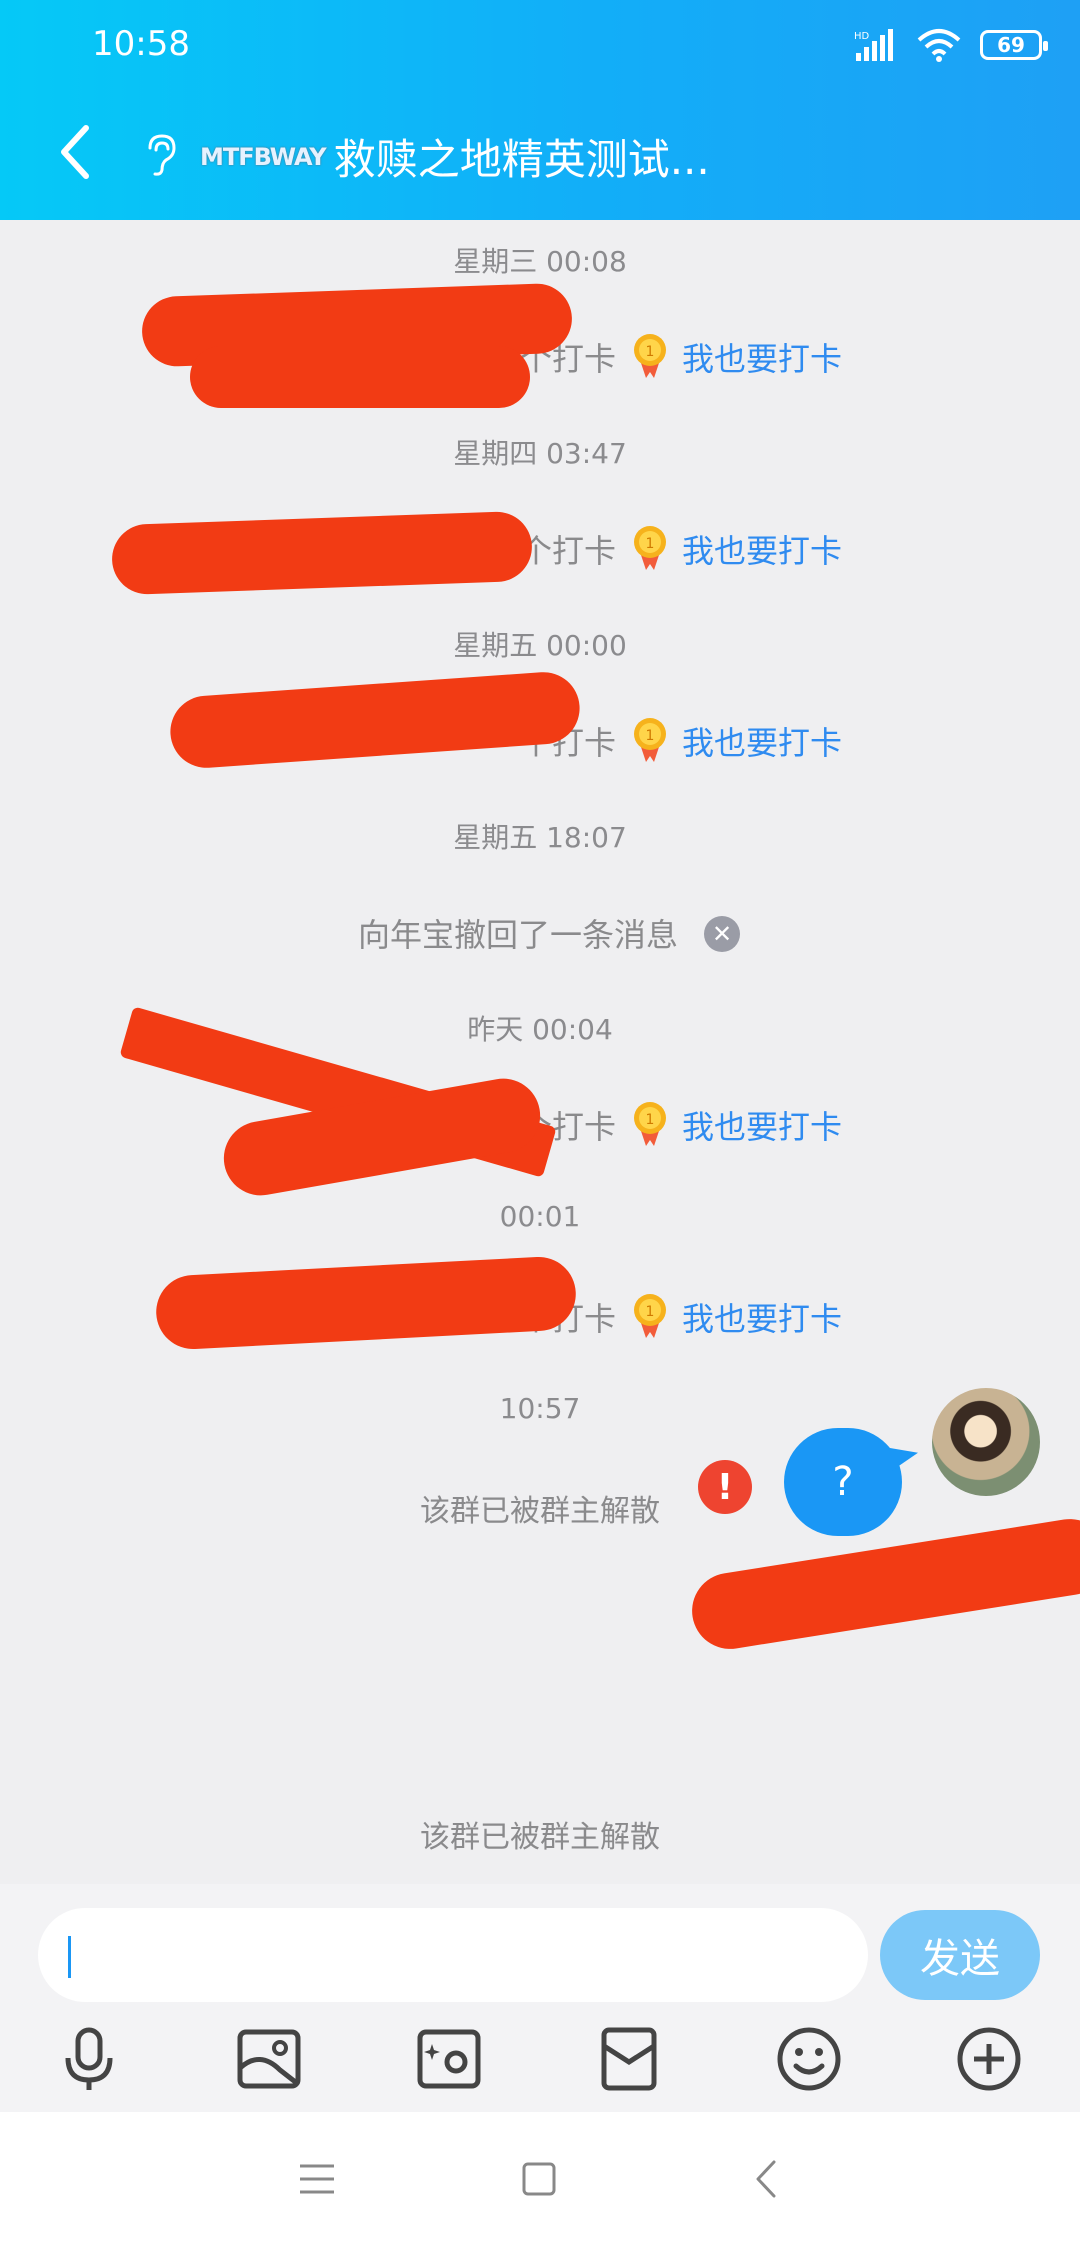 Image resolution: width=1080 pixels, height=2244 pixels. I want to click on message-bubble: ?, so click(843, 1482).